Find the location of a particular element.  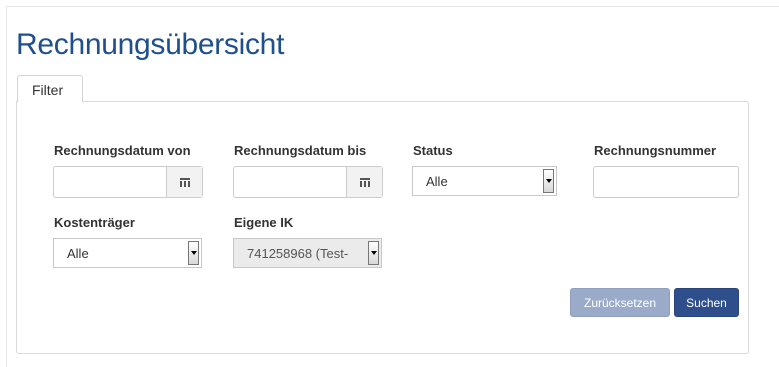

own-ik-dropdown-button is located at coordinates (373, 253).